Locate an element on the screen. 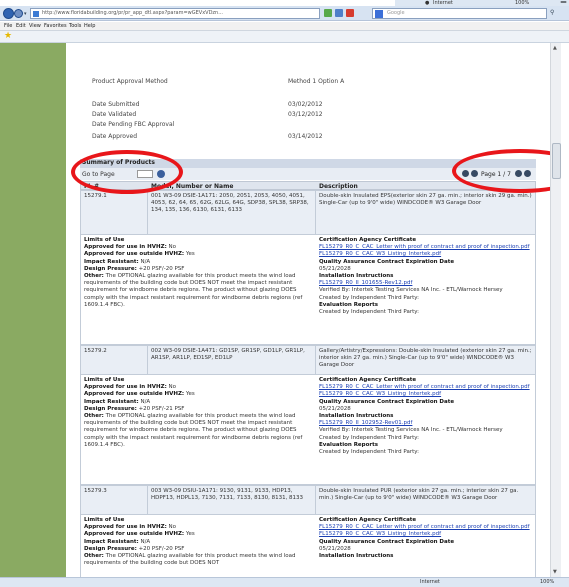 The height and width of the screenshot is (587, 569). info-value: 03/12/2012 is located at coordinates (305, 114).